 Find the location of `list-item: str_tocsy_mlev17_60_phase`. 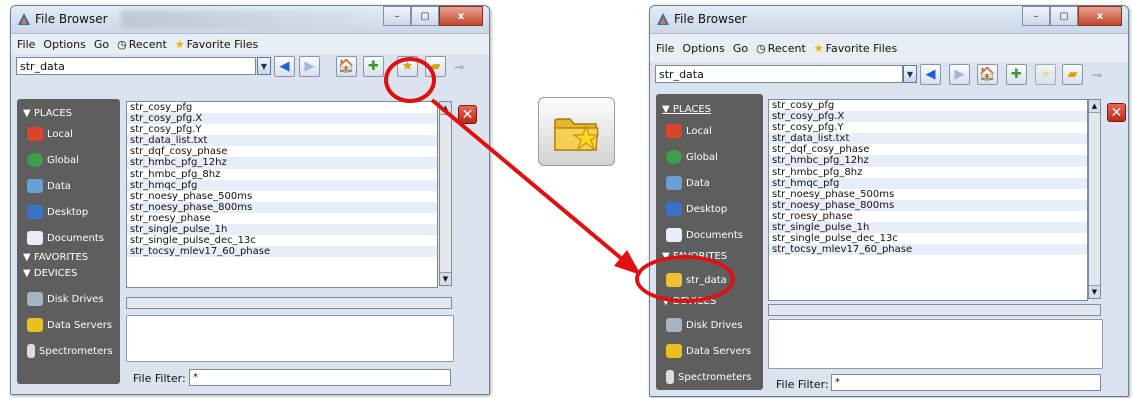

list-item: str_tocsy_mlev17_60_phase is located at coordinates (928, 250).